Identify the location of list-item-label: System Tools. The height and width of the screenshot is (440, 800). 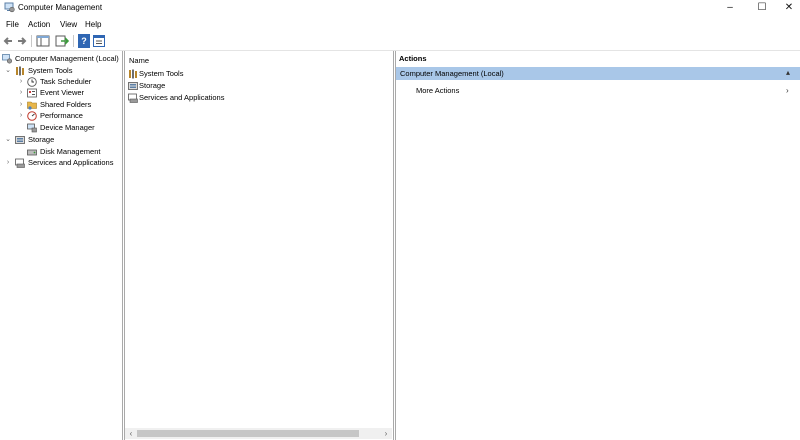
(161, 73).